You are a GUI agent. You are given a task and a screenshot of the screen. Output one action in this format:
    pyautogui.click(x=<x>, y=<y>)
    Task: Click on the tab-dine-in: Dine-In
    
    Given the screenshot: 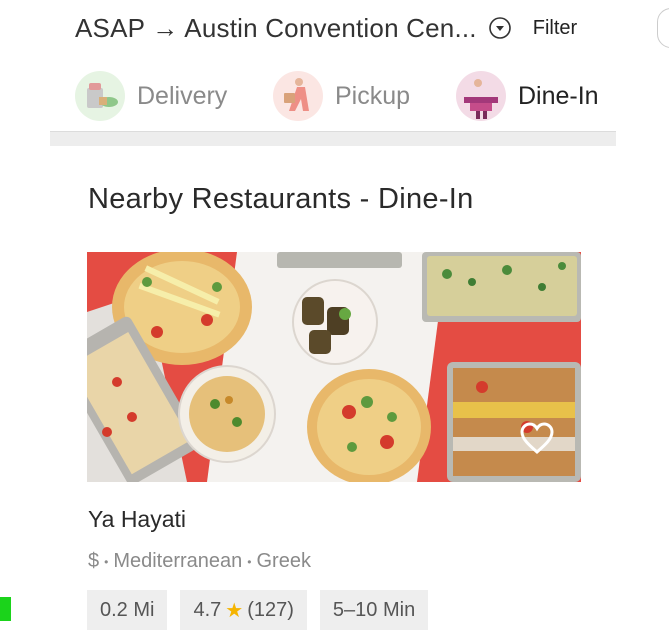 What is the action you would take?
    pyautogui.click(x=527, y=96)
    